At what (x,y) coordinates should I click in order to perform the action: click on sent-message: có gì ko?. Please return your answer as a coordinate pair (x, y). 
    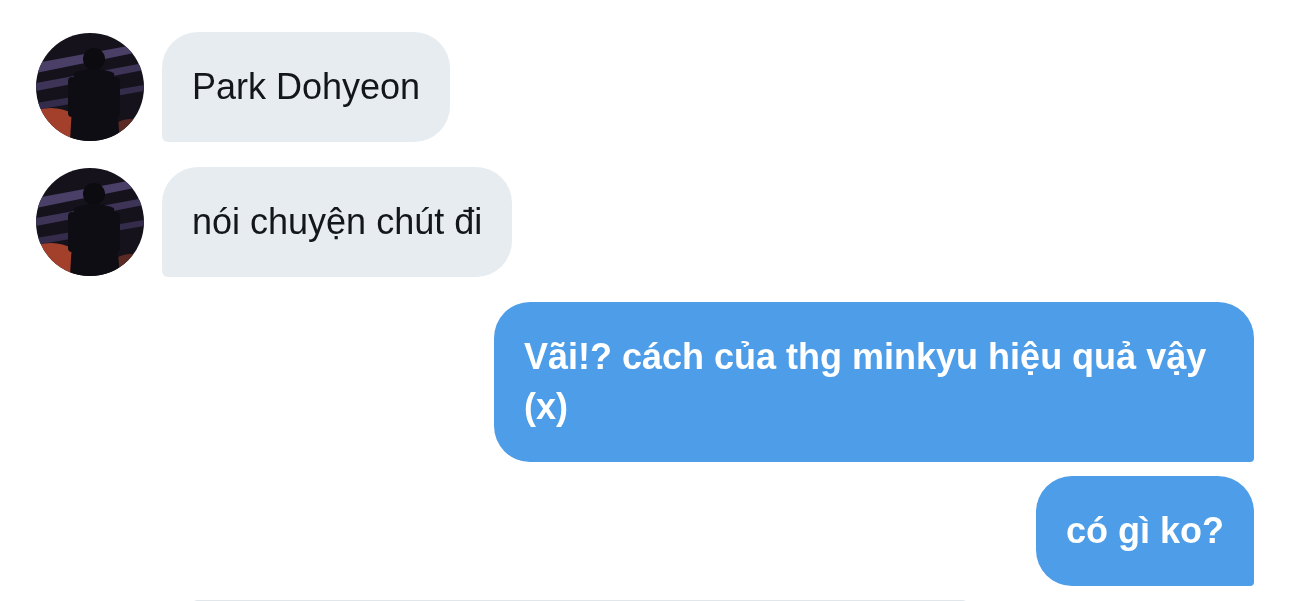
    Looking at the image, I should click on (1145, 531).